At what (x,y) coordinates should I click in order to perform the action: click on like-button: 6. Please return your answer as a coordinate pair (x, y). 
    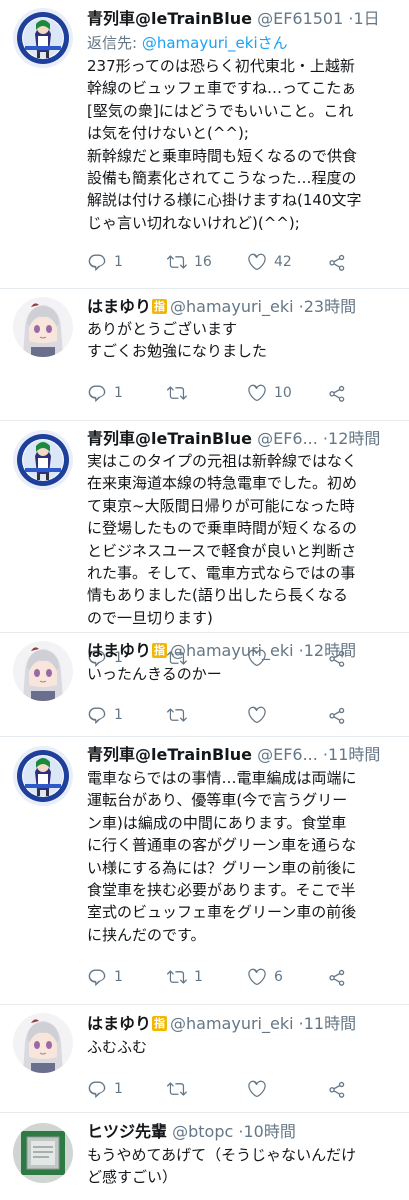
    Looking at the image, I should click on (265, 977).